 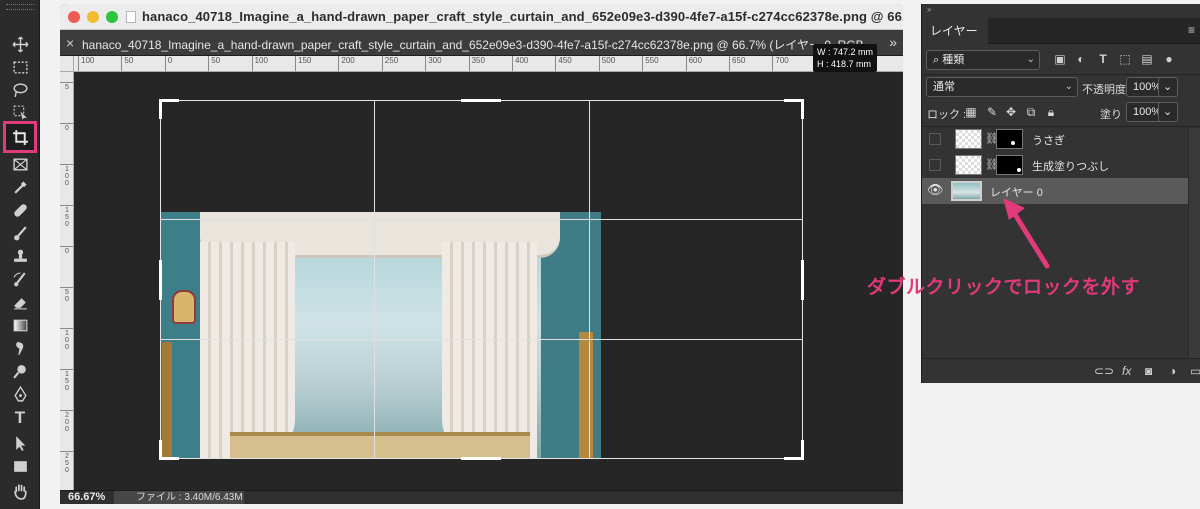 What do you see at coordinates (844, 64) in the screenshot?
I see `crop-height-readout: H : 418.7 mm` at bounding box center [844, 64].